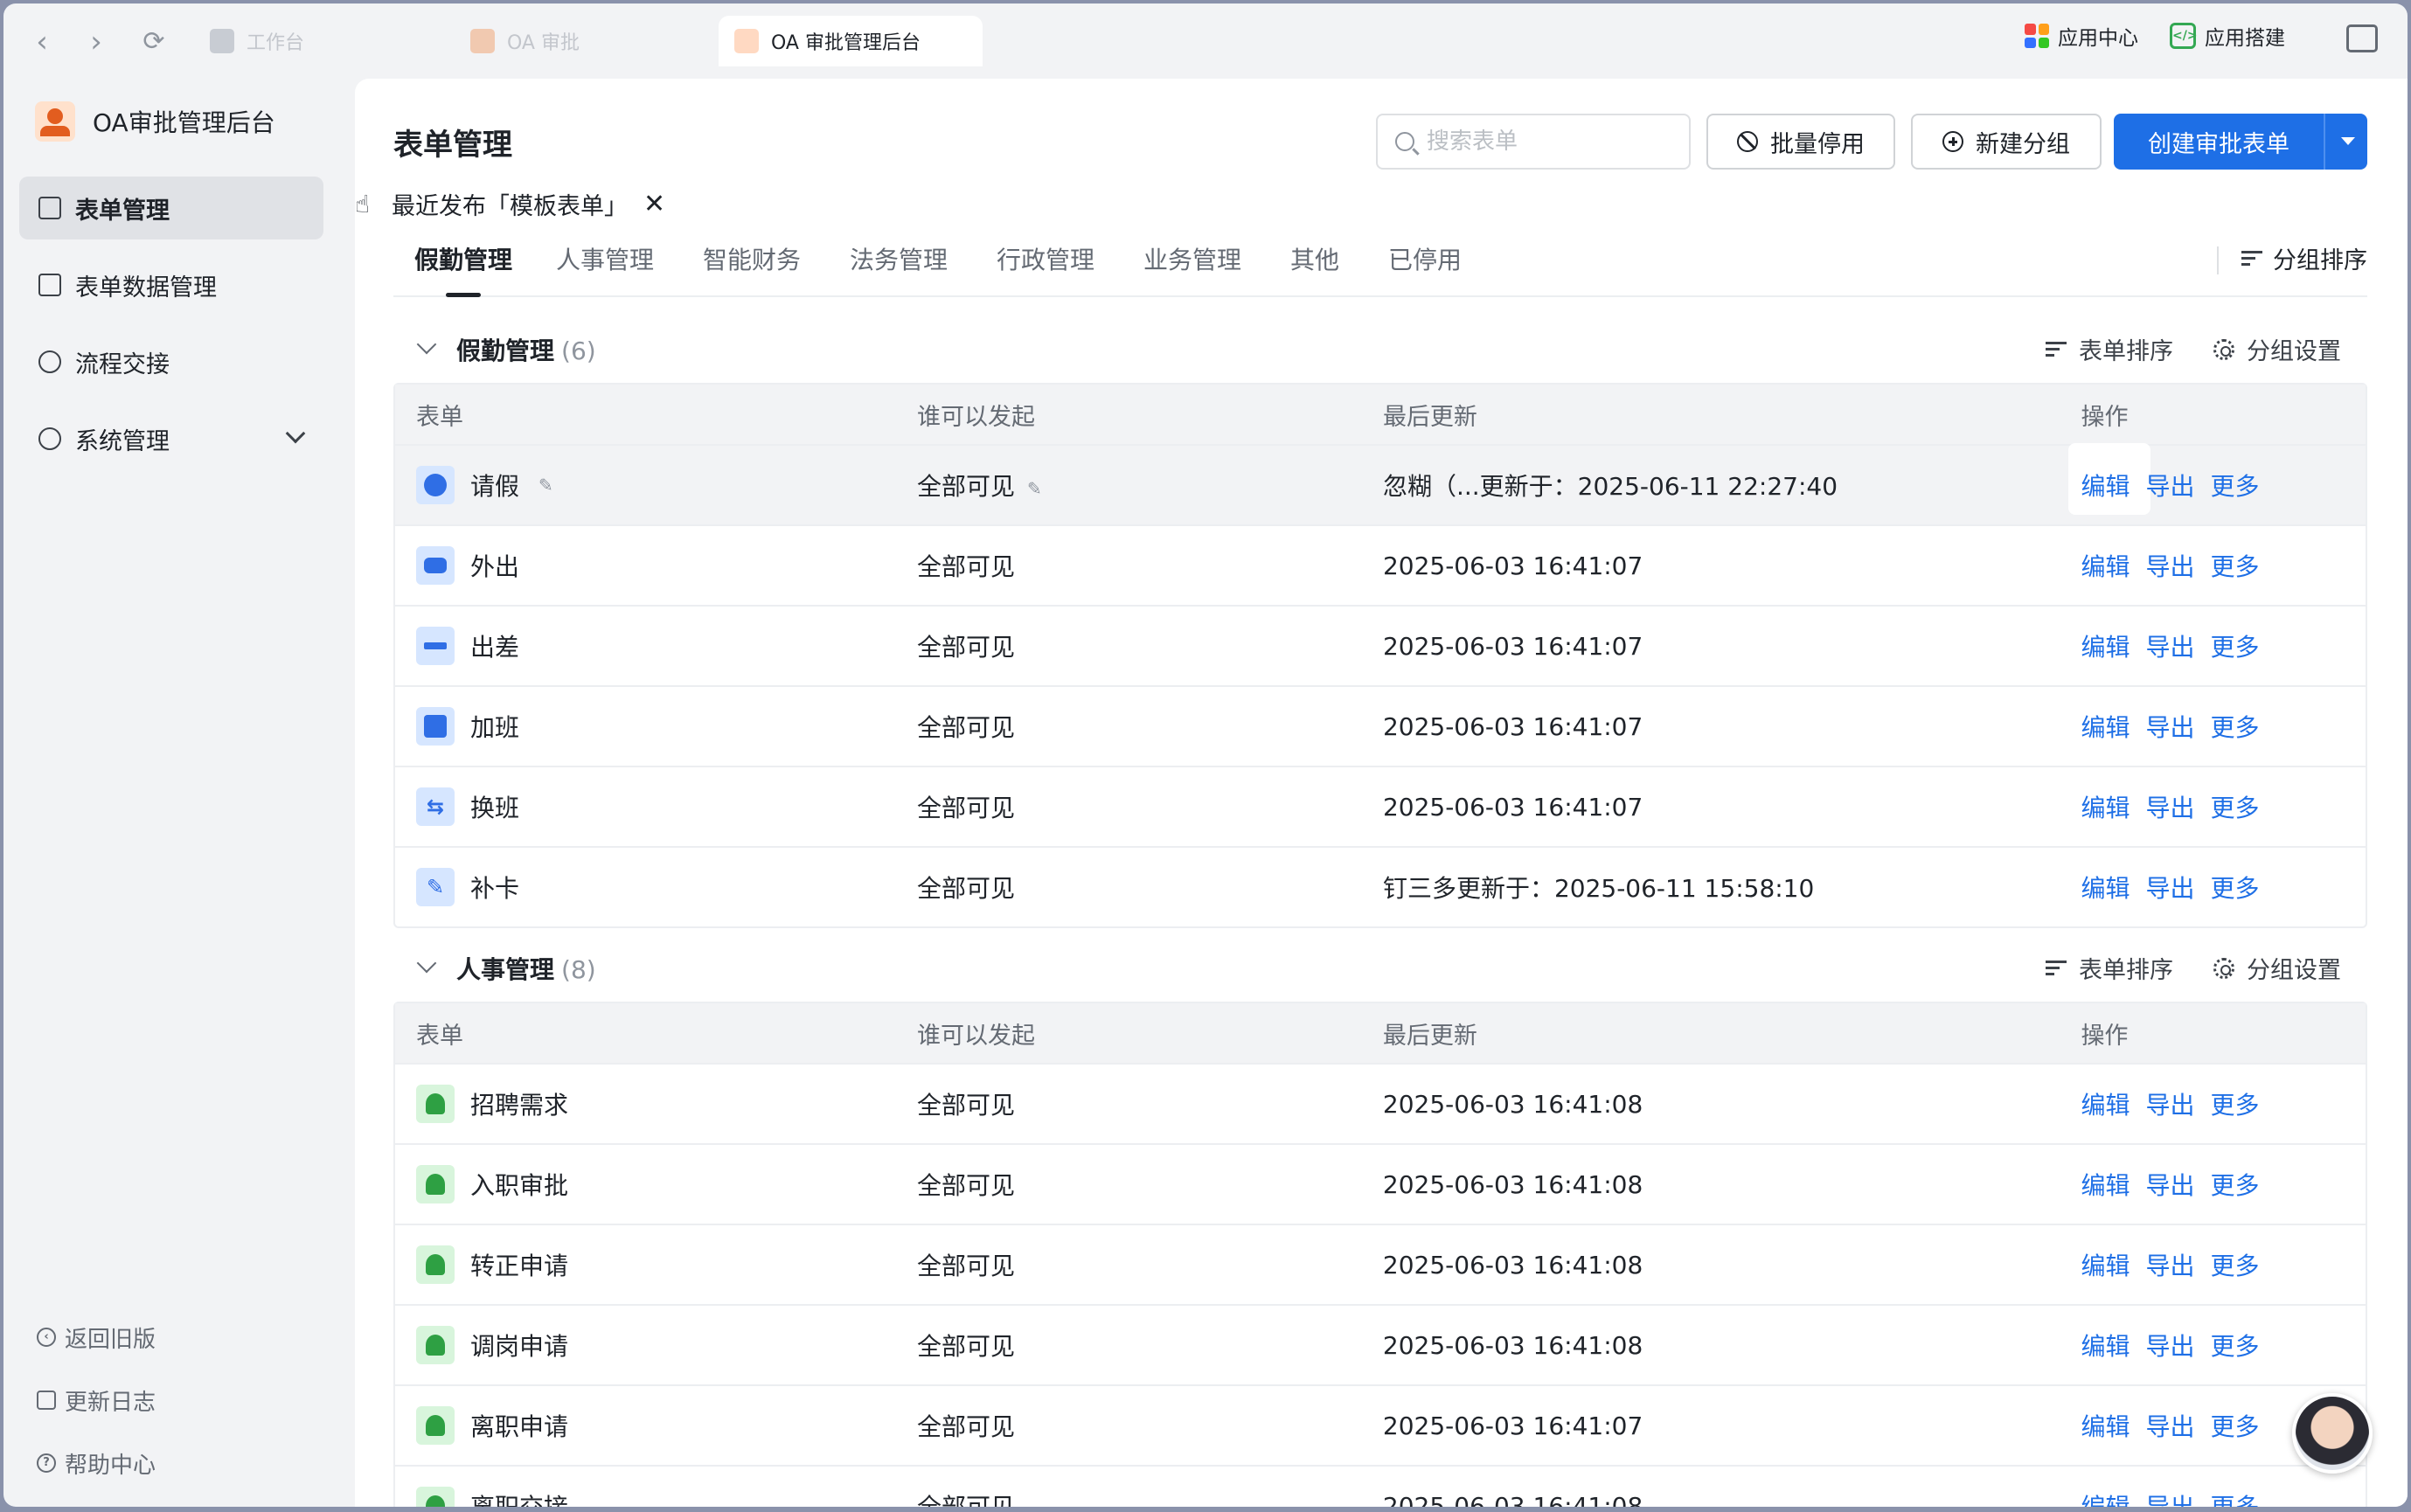  Describe the element at coordinates (154, 42) in the screenshot. I see `refresh-icon: ⟳` at that location.